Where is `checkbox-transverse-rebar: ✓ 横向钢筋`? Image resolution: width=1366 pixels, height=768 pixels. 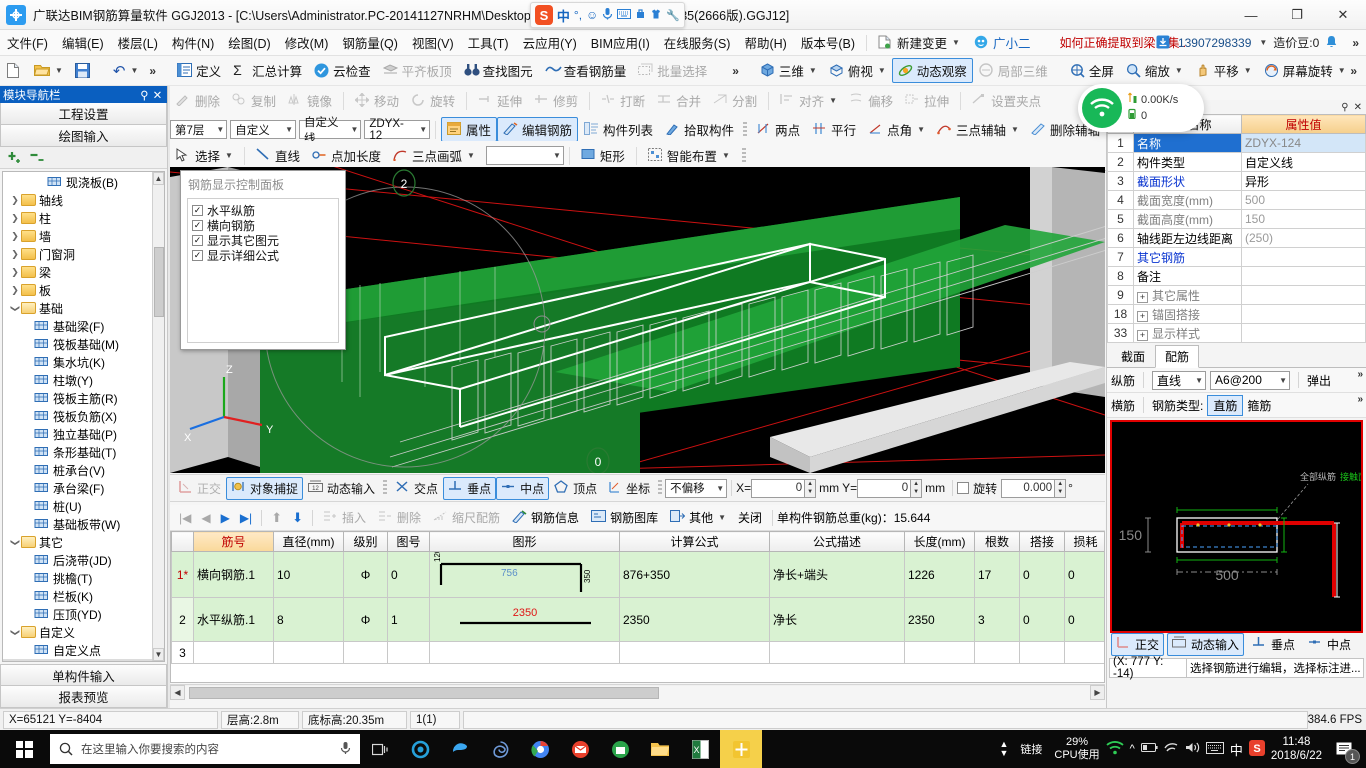
checkbox-transverse-rebar: ✓ 横向钢筋 is located at coordinates (265, 225).